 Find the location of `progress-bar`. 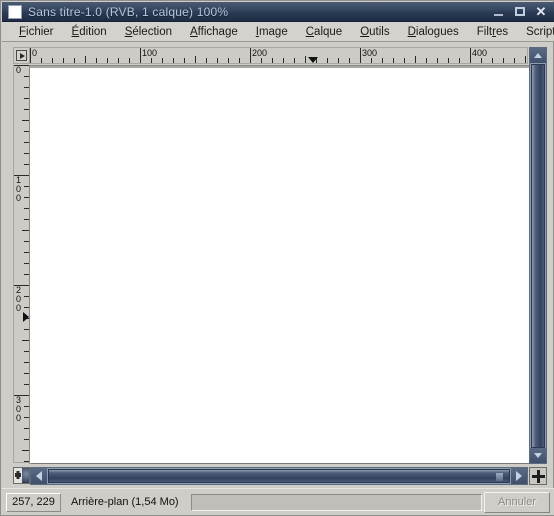

progress-bar is located at coordinates (336, 502).